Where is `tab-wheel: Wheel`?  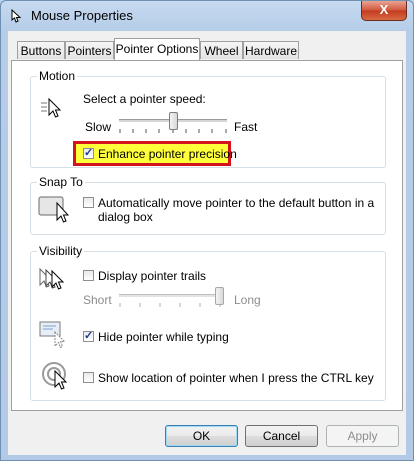 tab-wheel: Wheel is located at coordinates (221, 50).